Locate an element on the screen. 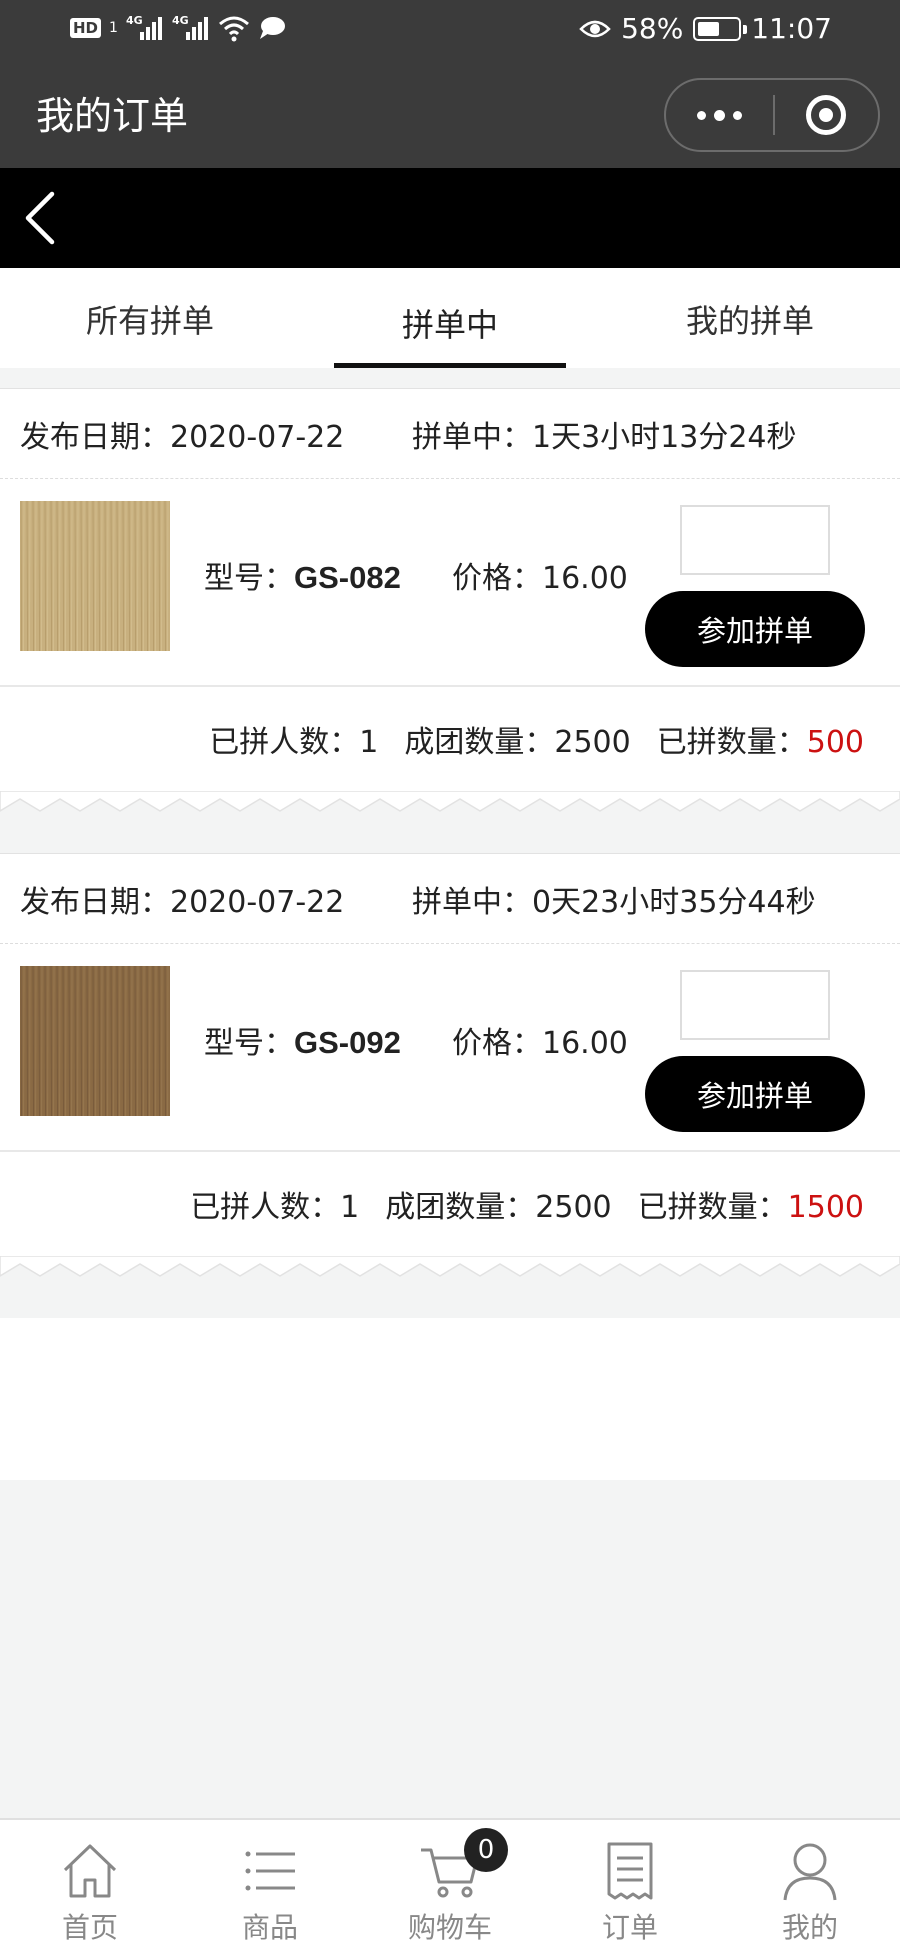 This screenshot has width=900, height=1950. order-body: 型号：GS-082 价格：16.00 参加拼单 is located at coordinates (450, 583).